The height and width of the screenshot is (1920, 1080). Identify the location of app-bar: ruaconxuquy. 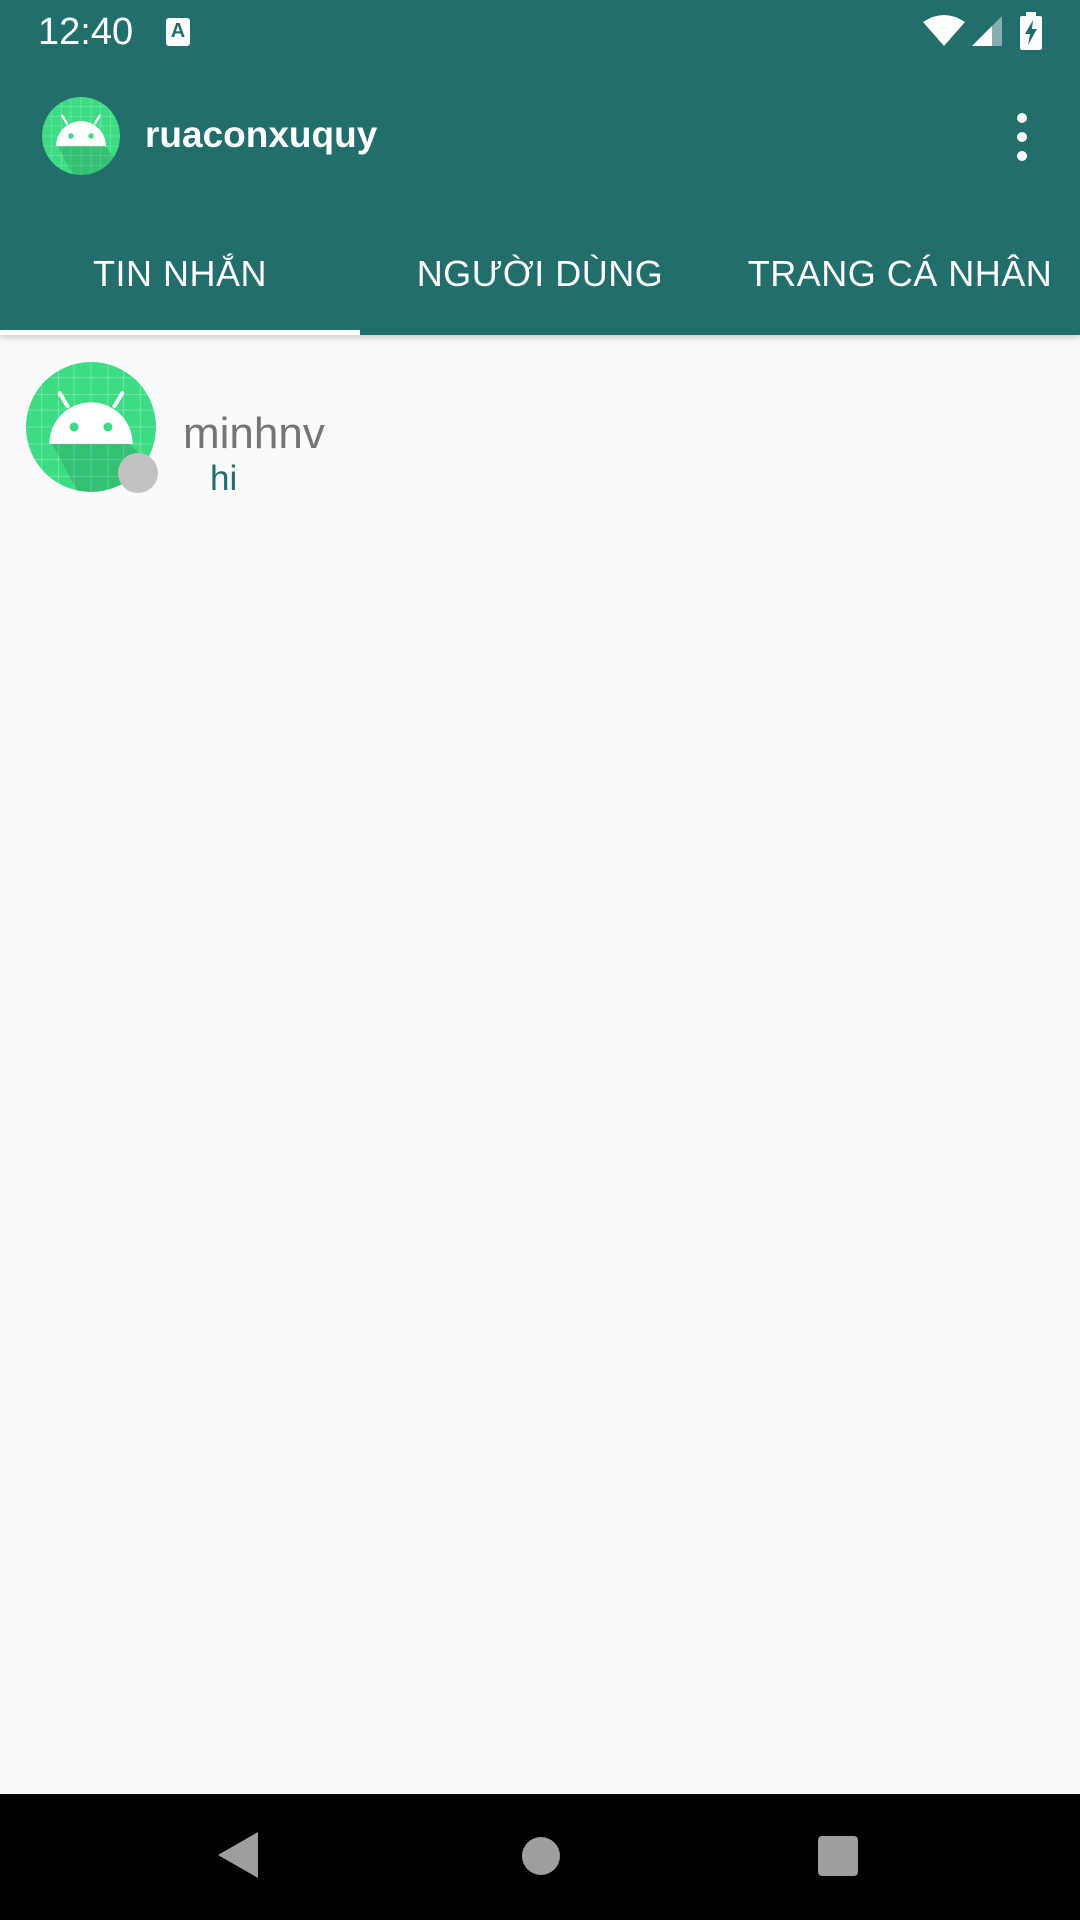
(540, 136).